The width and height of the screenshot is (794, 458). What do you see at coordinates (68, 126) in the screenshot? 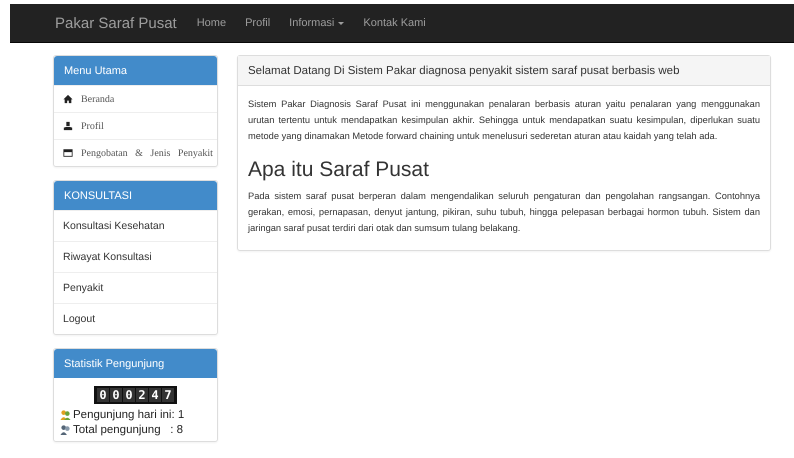
I see `user-icon` at bounding box center [68, 126].